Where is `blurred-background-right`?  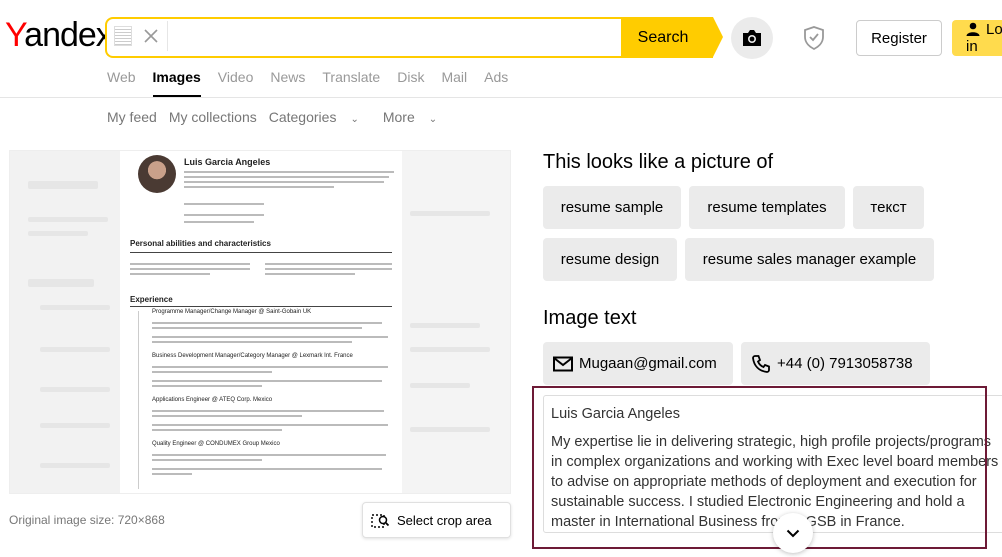
blurred-background-right is located at coordinates (455, 322).